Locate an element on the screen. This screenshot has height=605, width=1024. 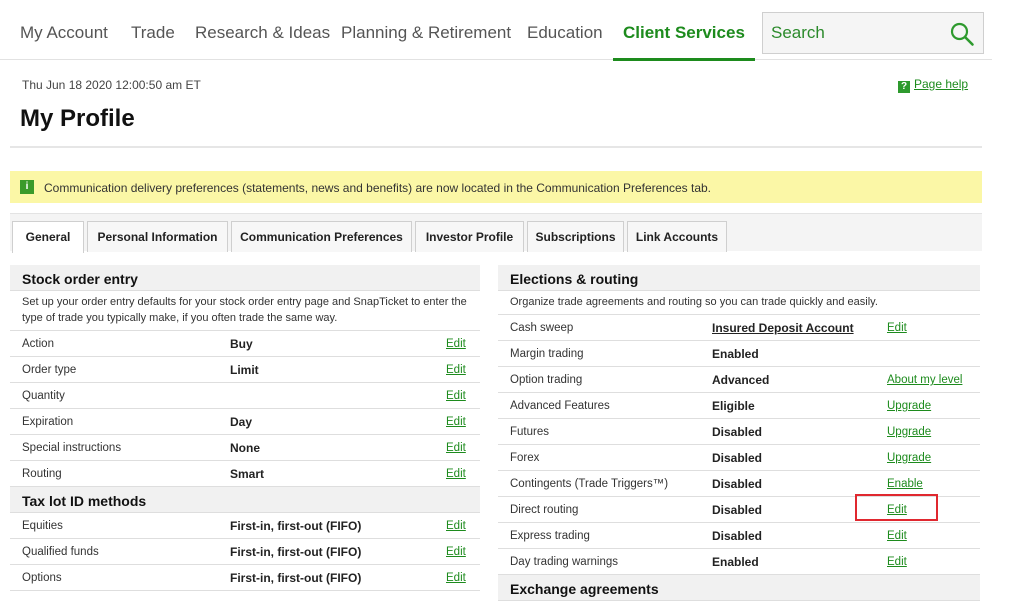
table-row: Options First-in, first-out (FIFO) Edit is located at coordinates (245, 578).